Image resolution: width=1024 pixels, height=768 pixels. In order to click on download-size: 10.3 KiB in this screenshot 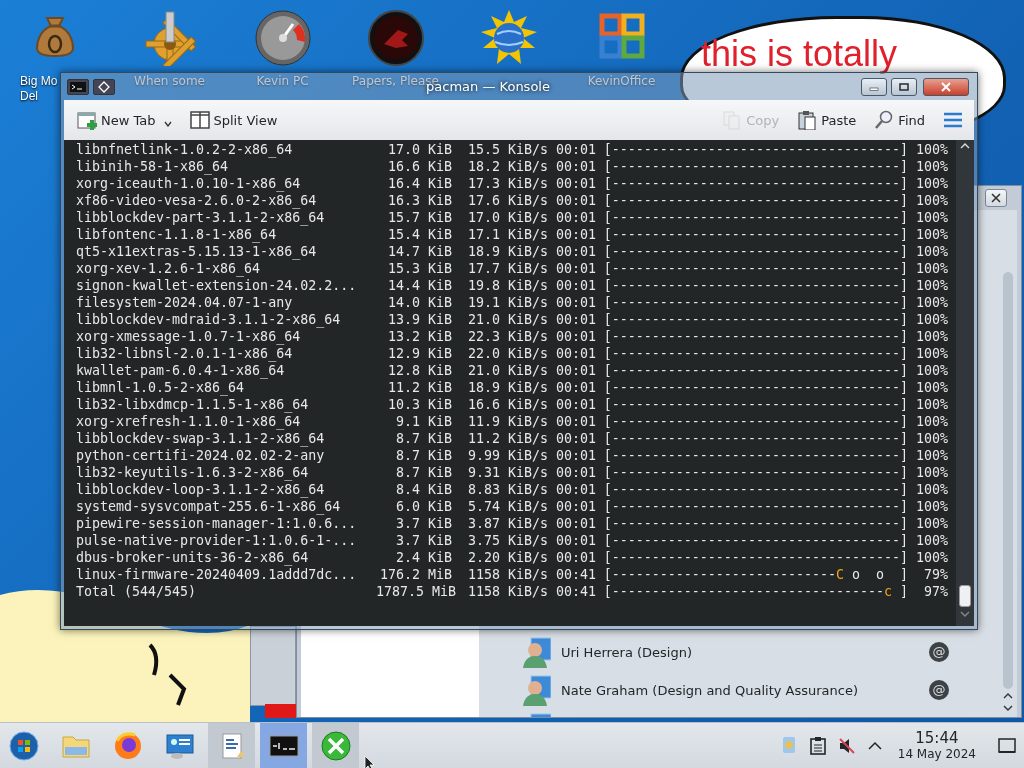, I will do `click(419, 404)`.